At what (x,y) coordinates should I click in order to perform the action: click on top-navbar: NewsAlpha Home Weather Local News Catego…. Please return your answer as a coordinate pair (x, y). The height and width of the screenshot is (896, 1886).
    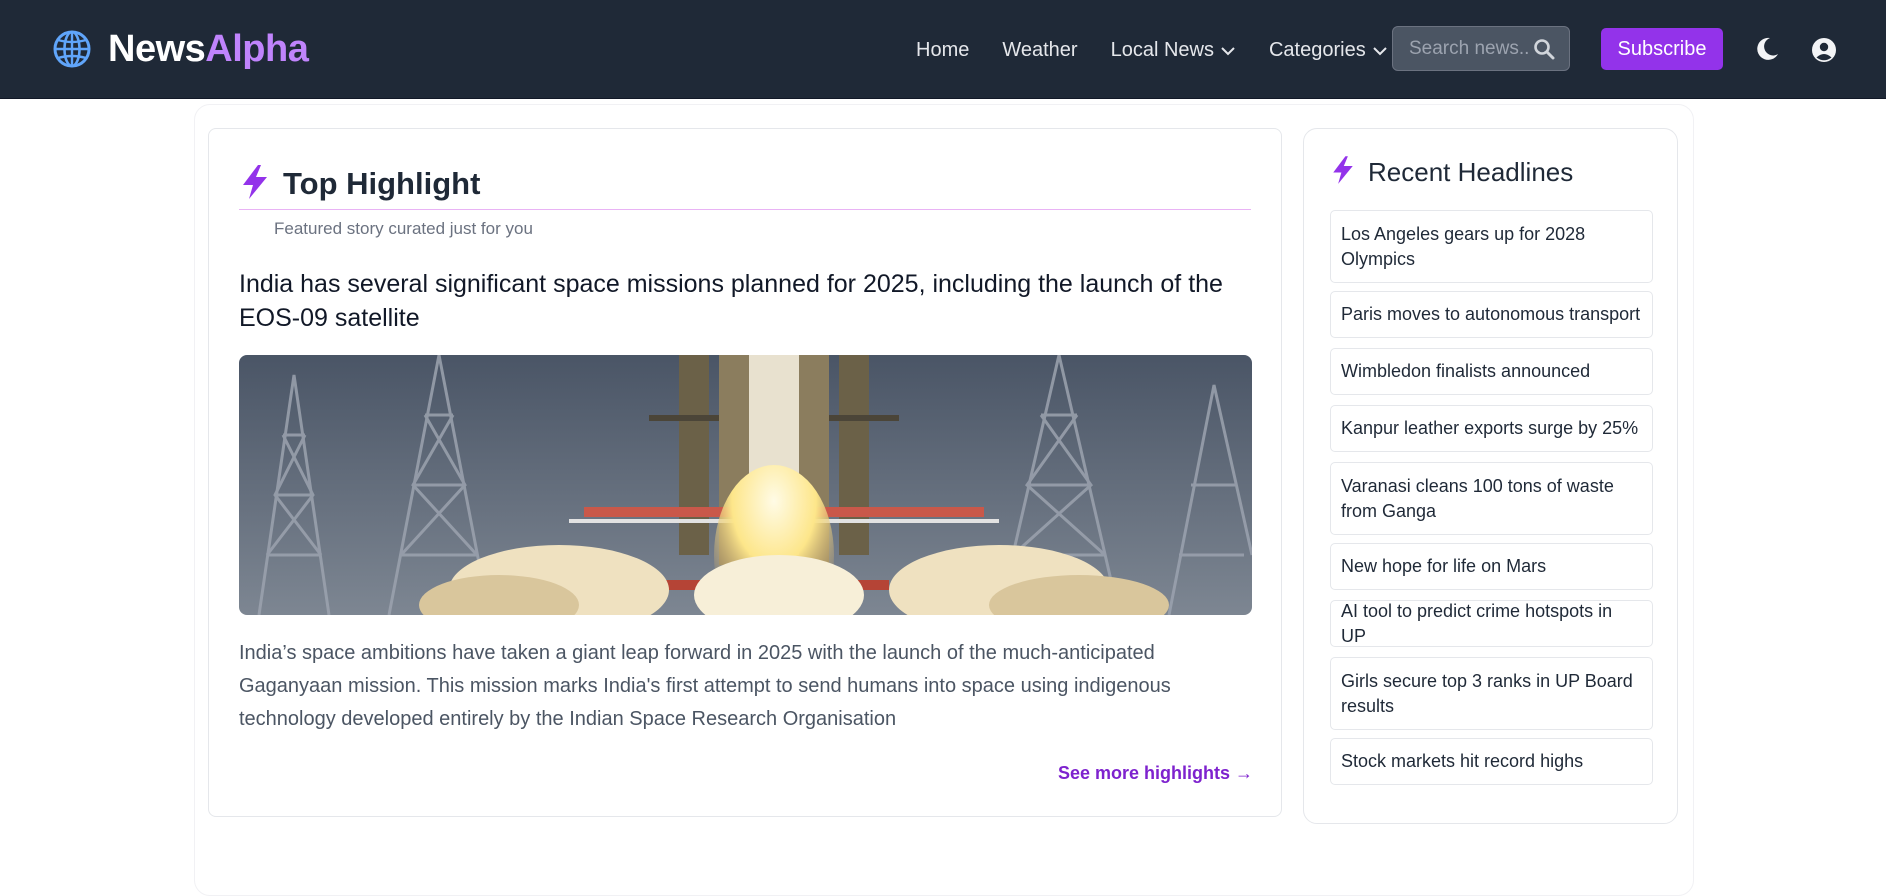
    Looking at the image, I should click on (943, 49).